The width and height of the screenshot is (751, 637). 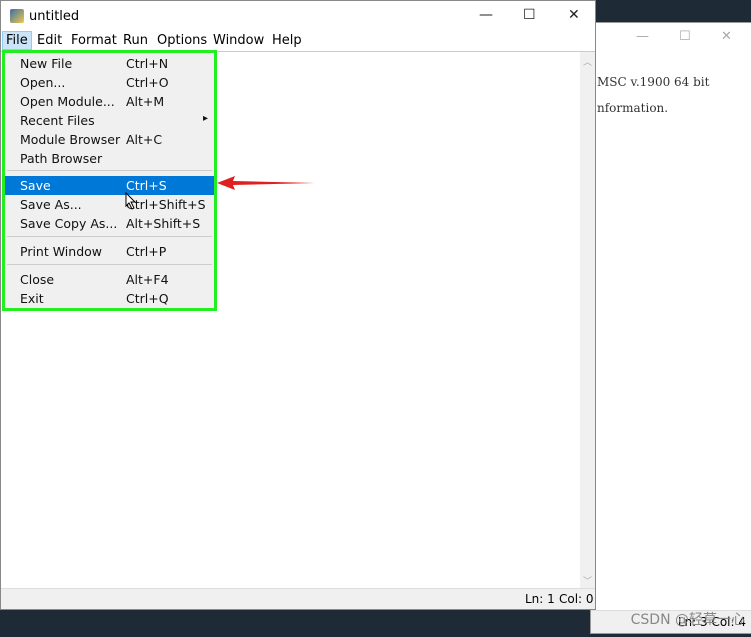 What do you see at coordinates (57, 120) in the screenshot?
I see `label: Recent Files` at bounding box center [57, 120].